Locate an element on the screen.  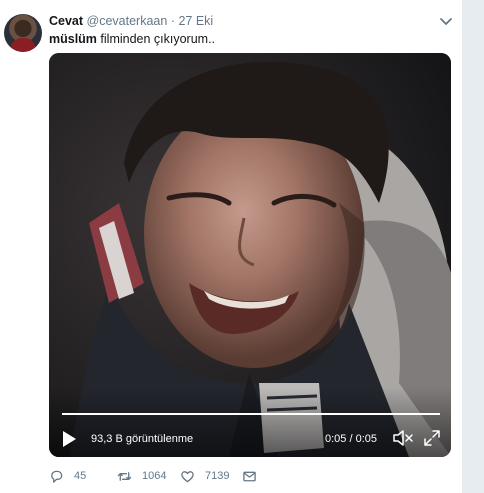
tweet-text-rest: filminden çıkıyorum.. is located at coordinates (156, 39).